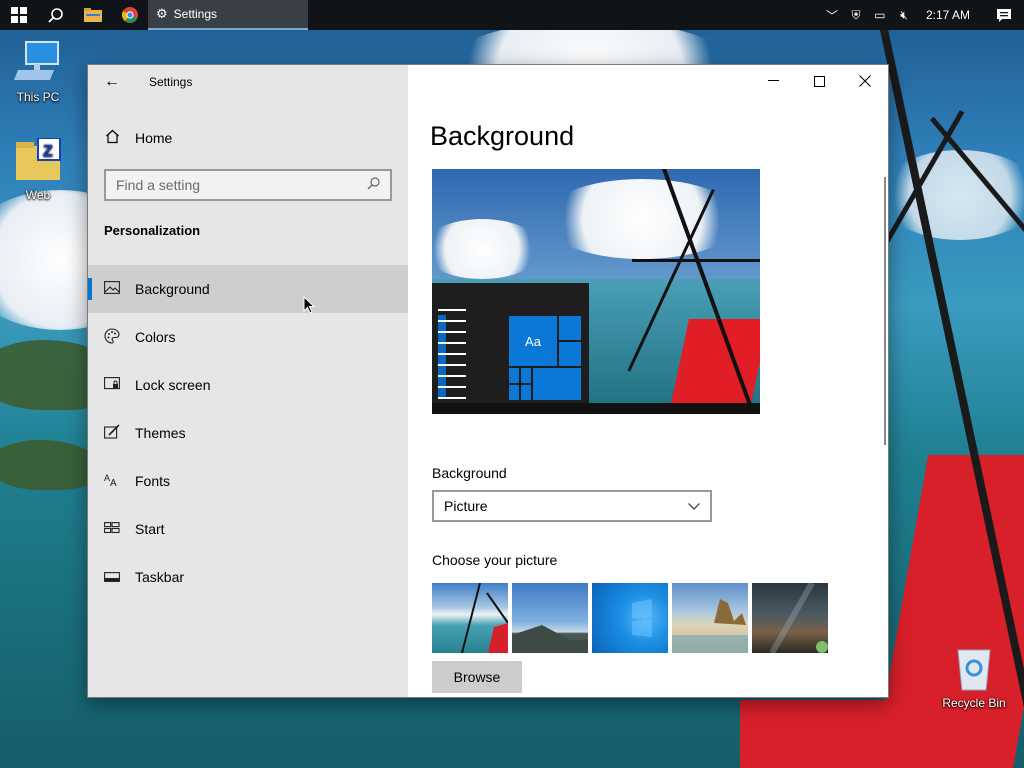  What do you see at coordinates (171, 82) in the screenshot?
I see `app-title: Settings` at bounding box center [171, 82].